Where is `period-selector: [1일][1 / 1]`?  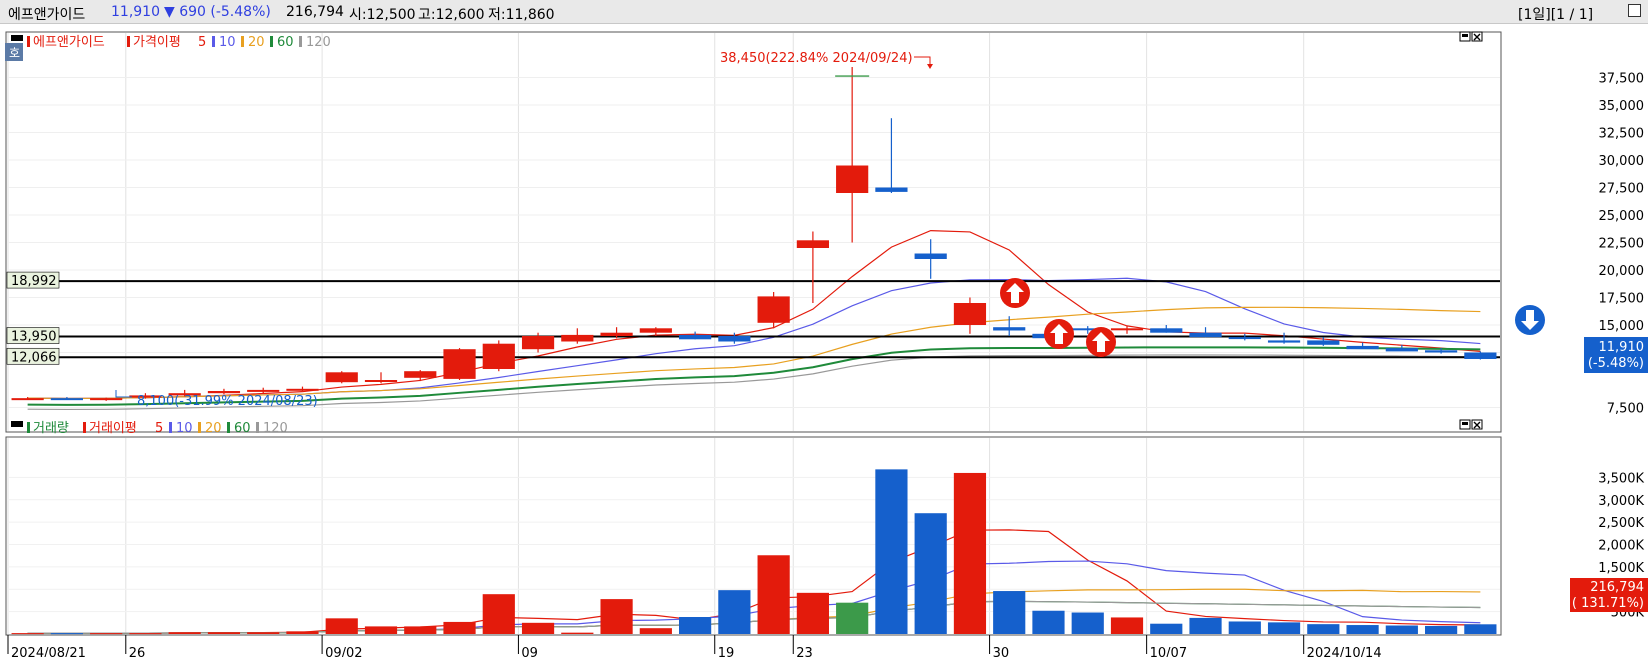 period-selector: [1일][1 / 1] is located at coordinates (1555, 14).